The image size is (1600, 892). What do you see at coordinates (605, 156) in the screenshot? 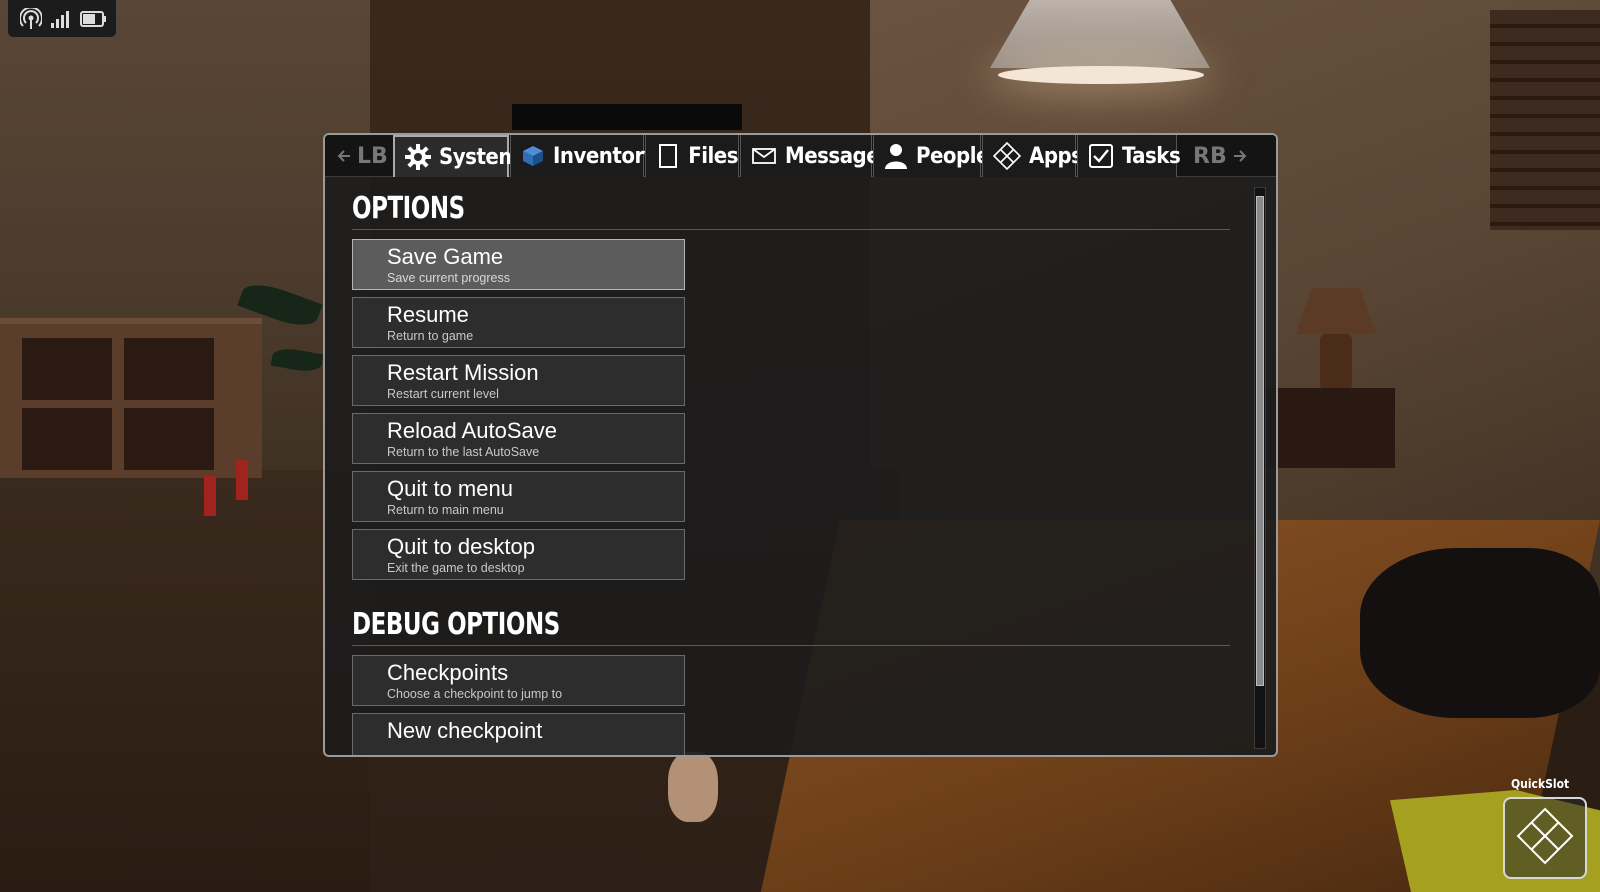
I see `tab-label: Inventory` at bounding box center [605, 156].